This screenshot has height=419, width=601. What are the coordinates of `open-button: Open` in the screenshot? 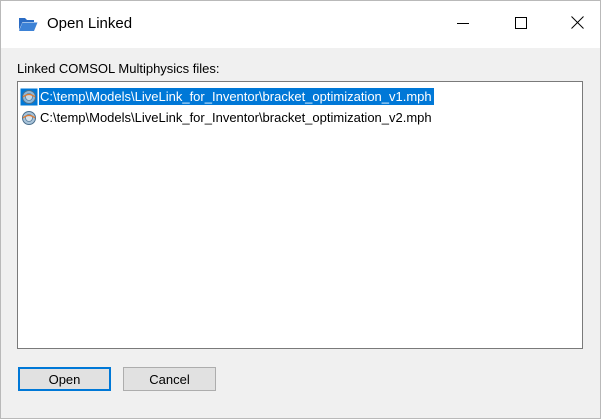 It's located at (64, 379).